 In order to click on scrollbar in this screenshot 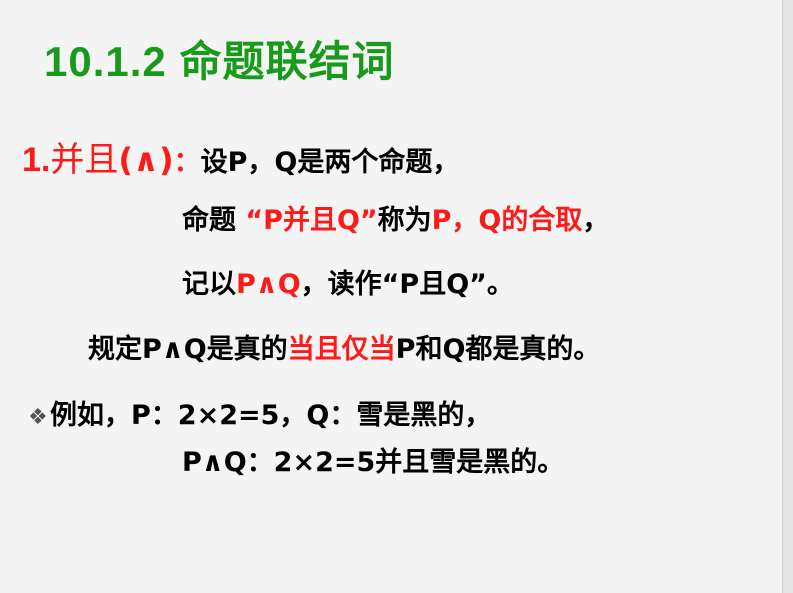, I will do `click(787, 296)`.